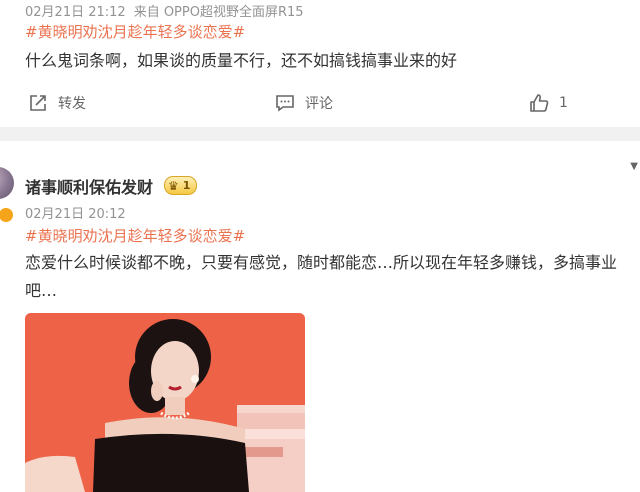  What do you see at coordinates (634, 166) in the screenshot?
I see `chevron-down-icon: ▼` at bounding box center [634, 166].